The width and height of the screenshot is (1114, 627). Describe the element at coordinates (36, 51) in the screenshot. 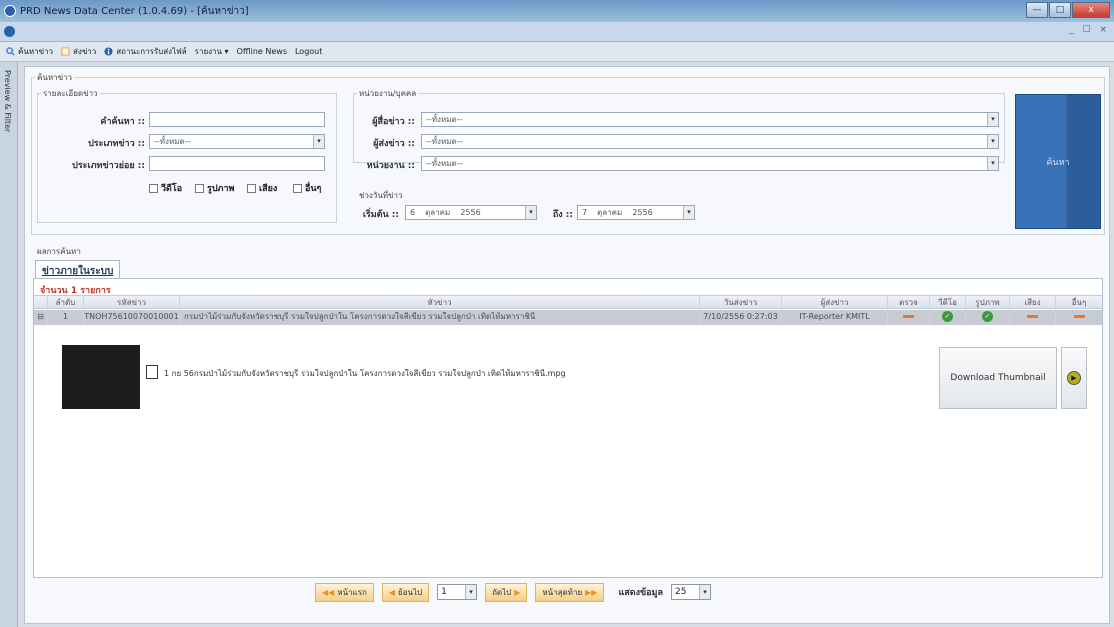

I see `menu-search-label: ค้นหาข่าว` at that location.